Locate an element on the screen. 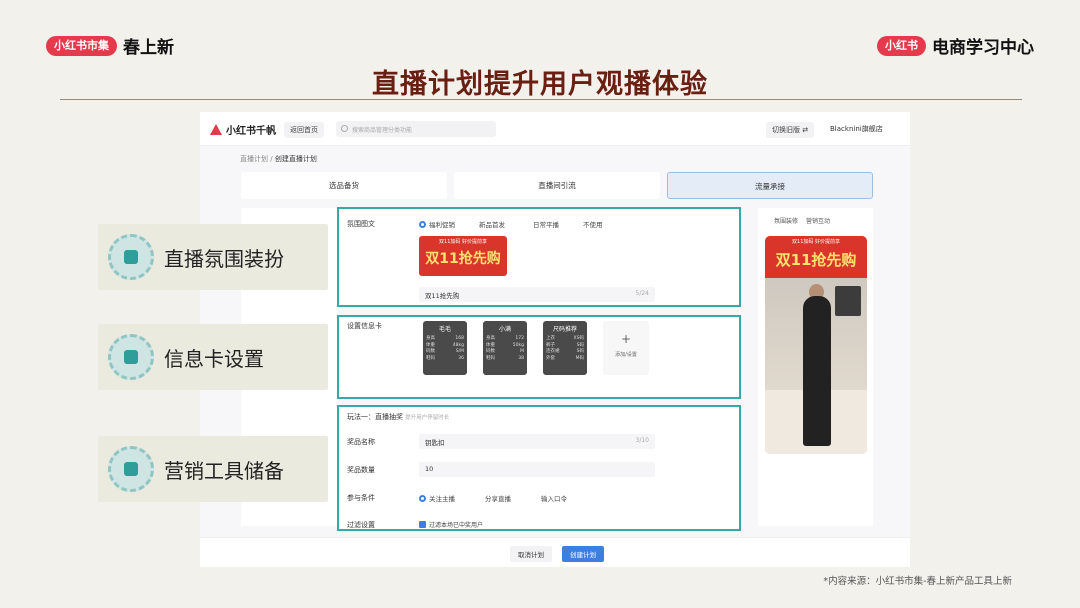  feature-label: 信息卡设置 is located at coordinates (214, 358).